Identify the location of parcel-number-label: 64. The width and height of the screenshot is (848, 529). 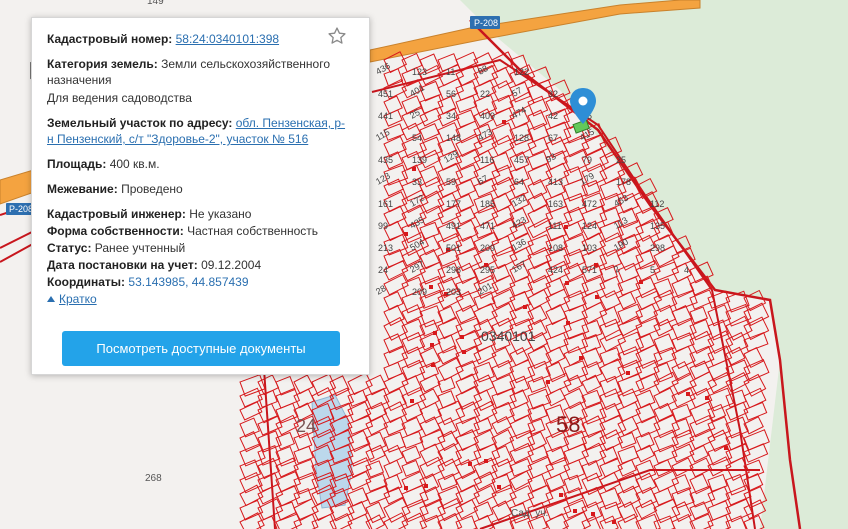
(519, 182).